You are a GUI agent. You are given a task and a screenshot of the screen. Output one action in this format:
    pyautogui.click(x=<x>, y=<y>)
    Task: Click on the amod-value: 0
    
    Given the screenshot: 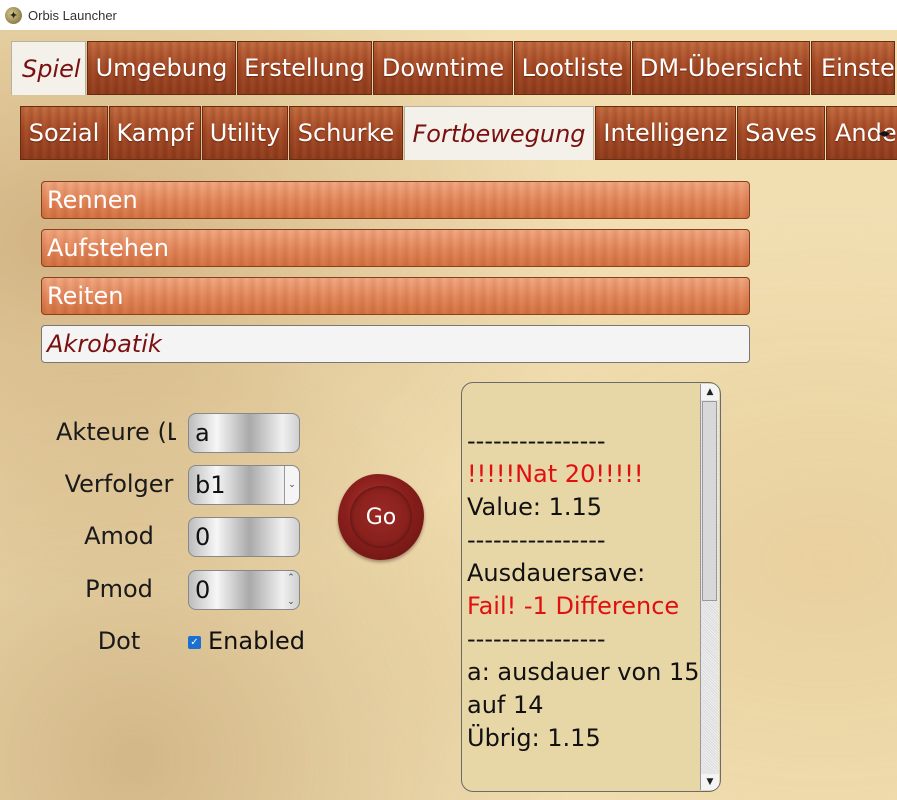 What is the action you would take?
    pyautogui.click(x=203, y=537)
    